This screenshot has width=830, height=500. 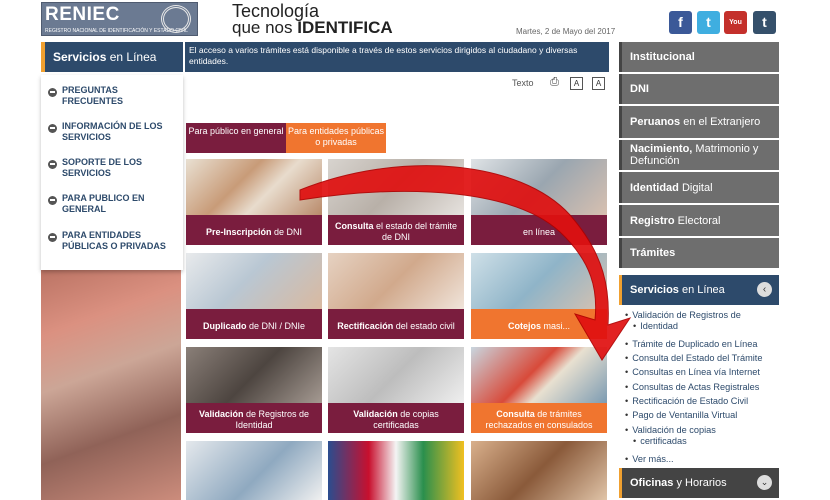 I want to click on left-menu-label: INFORMACIÓN DE LOS SERVICIOS, so click(x=112, y=131).